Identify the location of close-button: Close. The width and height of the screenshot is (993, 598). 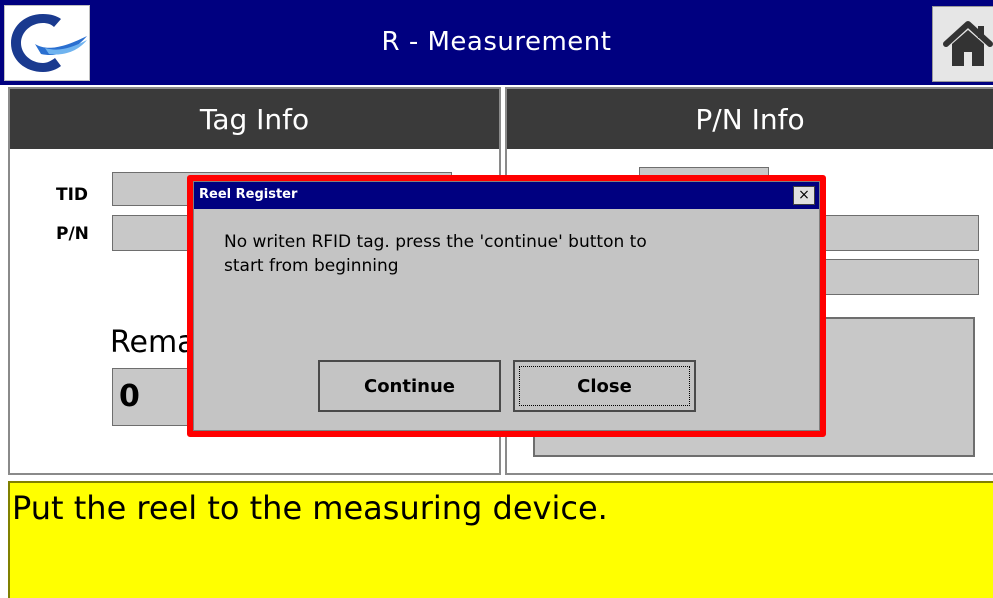
(604, 386).